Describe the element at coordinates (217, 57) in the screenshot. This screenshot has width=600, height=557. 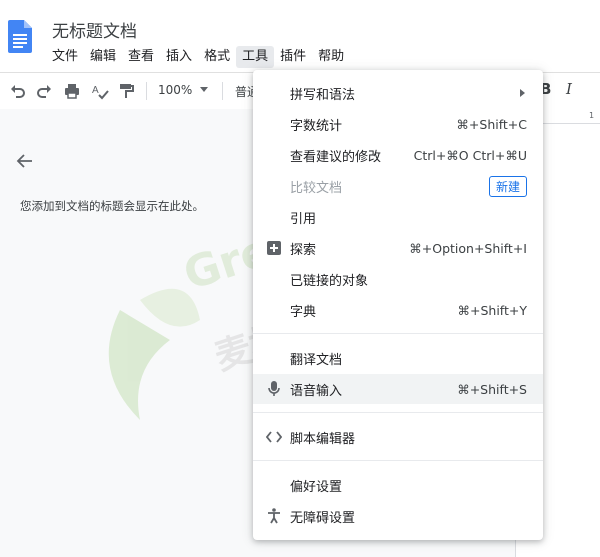
I see `menu-format: 格式` at that location.